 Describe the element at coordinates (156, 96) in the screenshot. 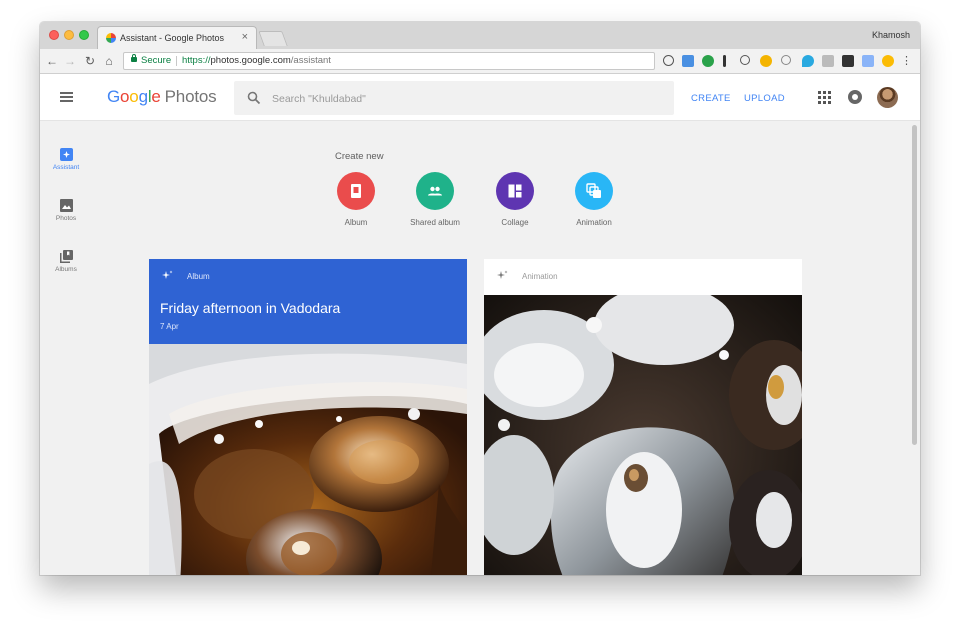

I see `logo-letter: e` at that location.